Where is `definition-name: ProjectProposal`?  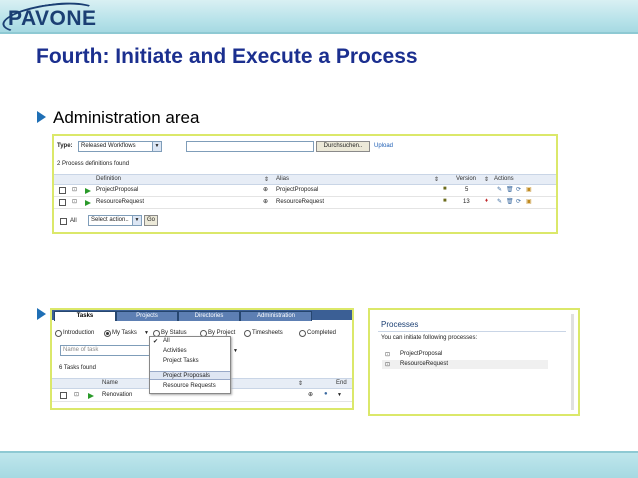
definition-name: ProjectProposal is located at coordinates (117, 190).